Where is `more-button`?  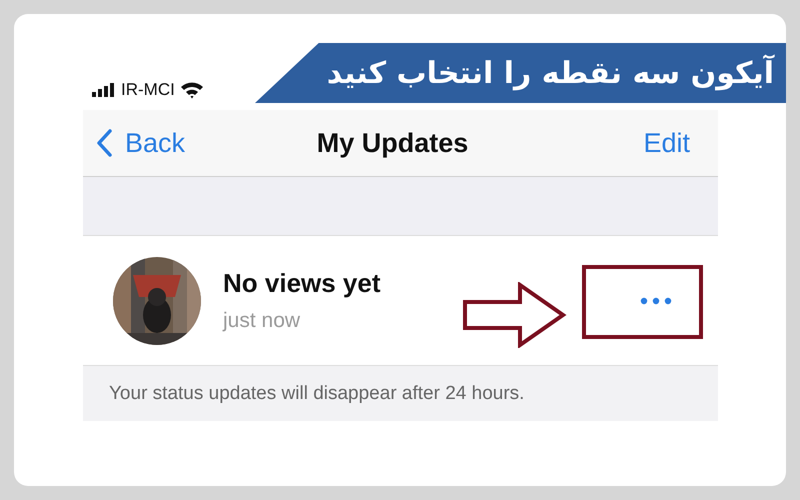
more-button is located at coordinates (656, 300).